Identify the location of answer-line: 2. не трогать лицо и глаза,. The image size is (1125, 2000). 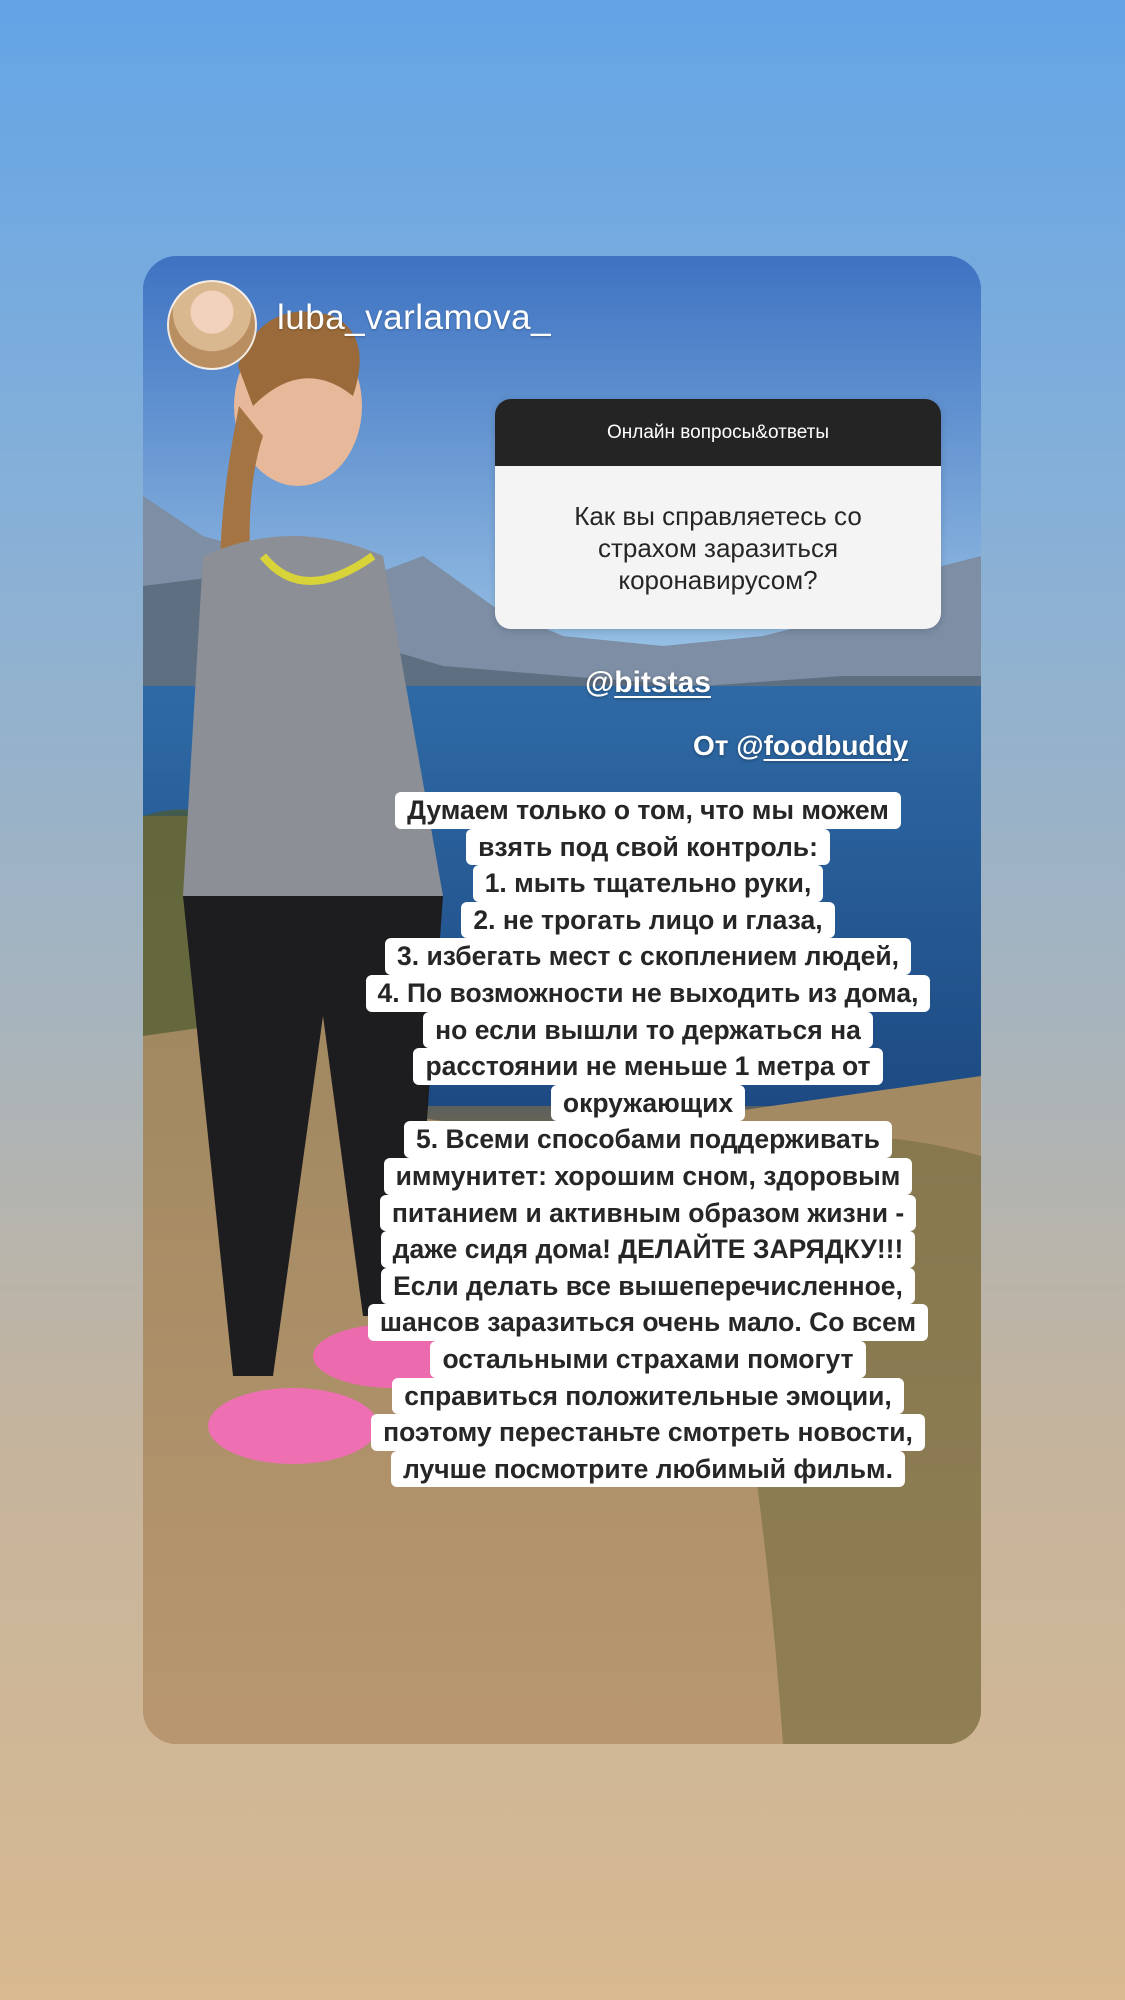
(648, 920).